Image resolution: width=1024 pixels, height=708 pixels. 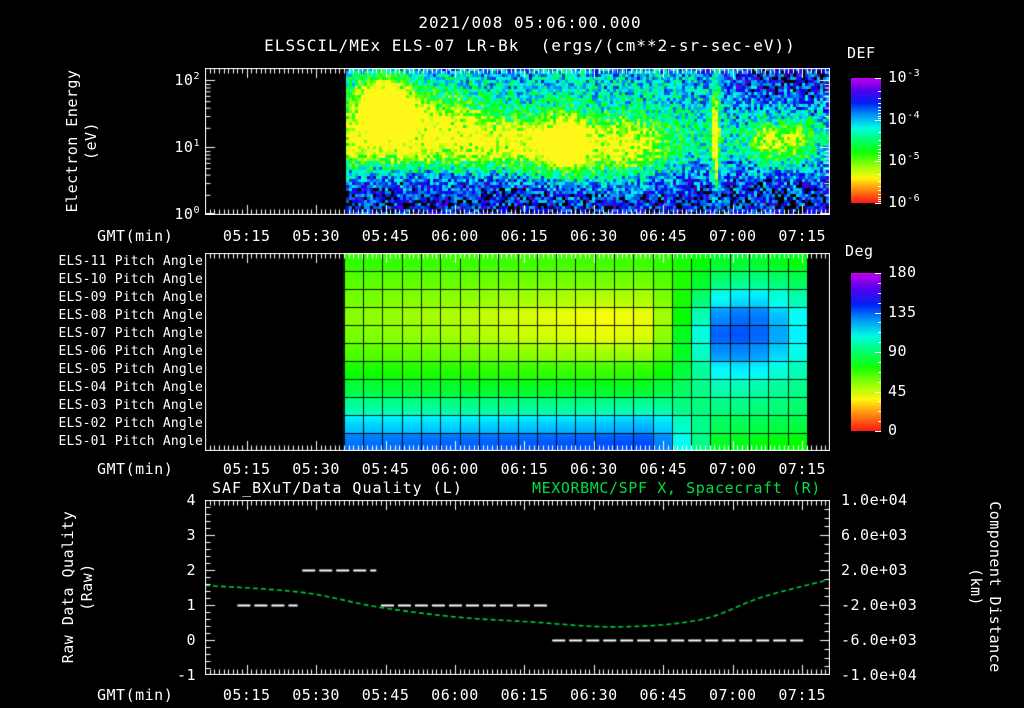 What do you see at coordinates (524, 469) in the screenshot?
I see `x-tick-label-0615-row1: 06:15` at bounding box center [524, 469].